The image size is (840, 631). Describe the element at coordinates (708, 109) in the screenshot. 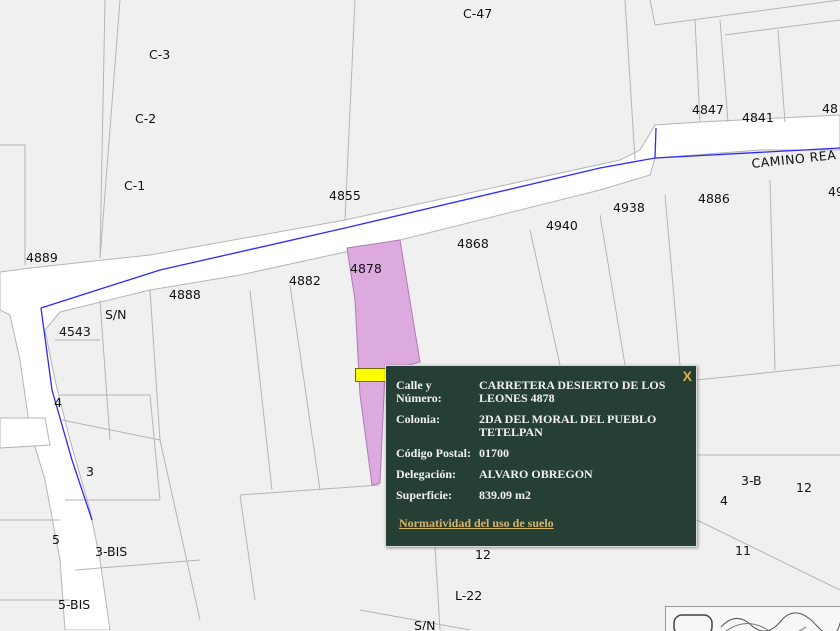

I see `lot-label: 4847` at that location.